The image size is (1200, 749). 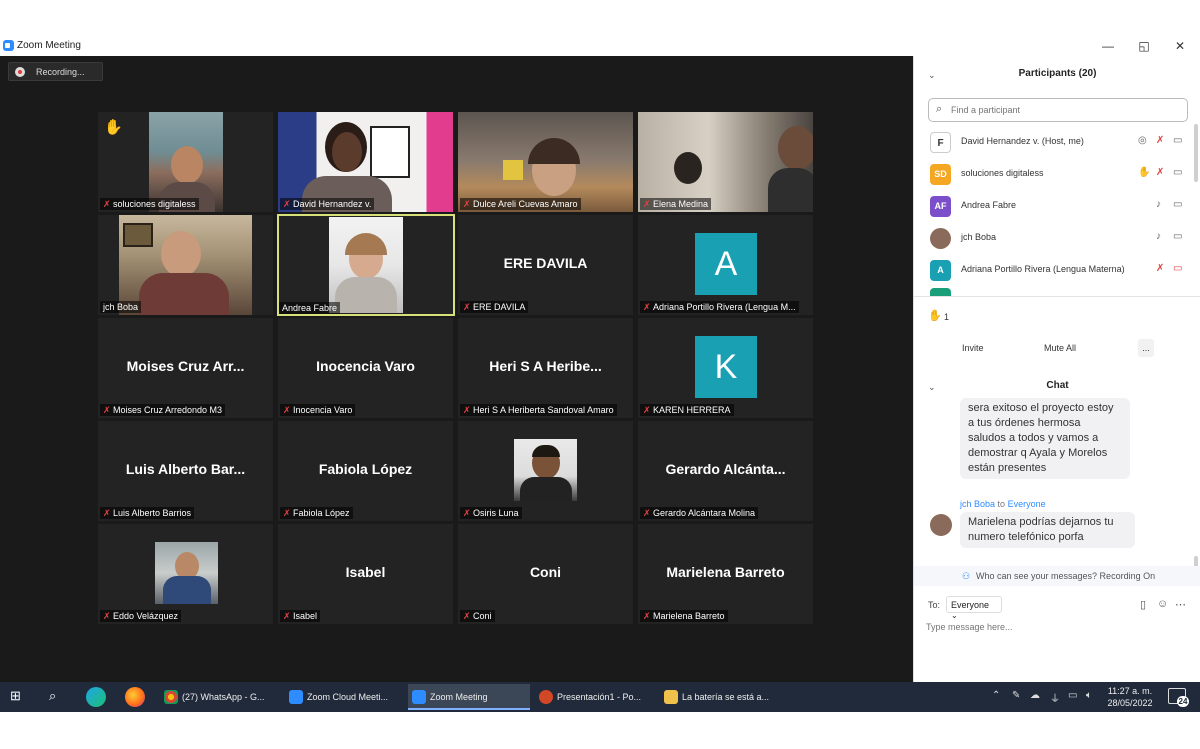 What do you see at coordinates (1059, 173) in the screenshot?
I see `participant-row: SD soluciones digitaless ✋ ✗ ▭` at bounding box center [1059, 173].